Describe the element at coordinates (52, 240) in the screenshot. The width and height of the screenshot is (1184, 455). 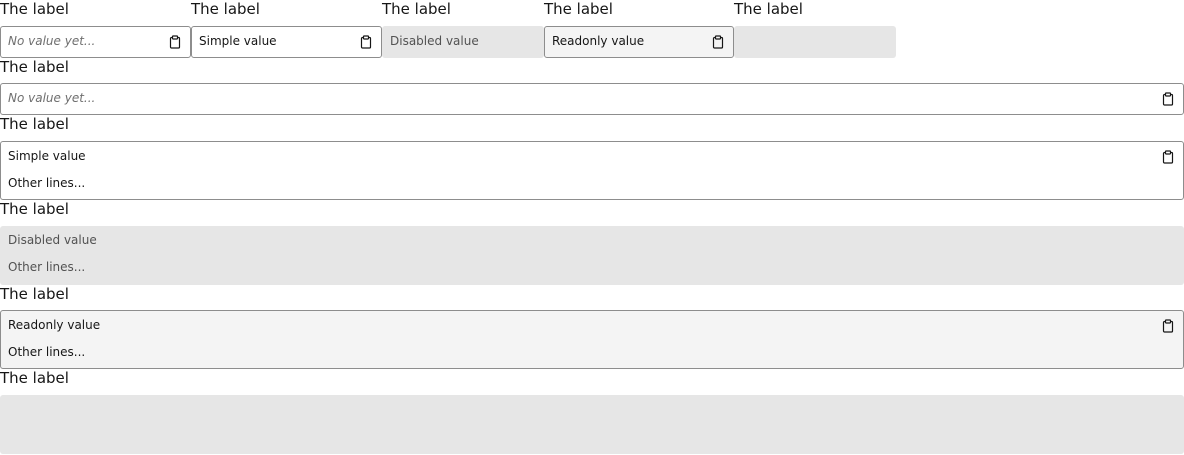
I see `multi-disabled-line-1: Disabled value` at that location.